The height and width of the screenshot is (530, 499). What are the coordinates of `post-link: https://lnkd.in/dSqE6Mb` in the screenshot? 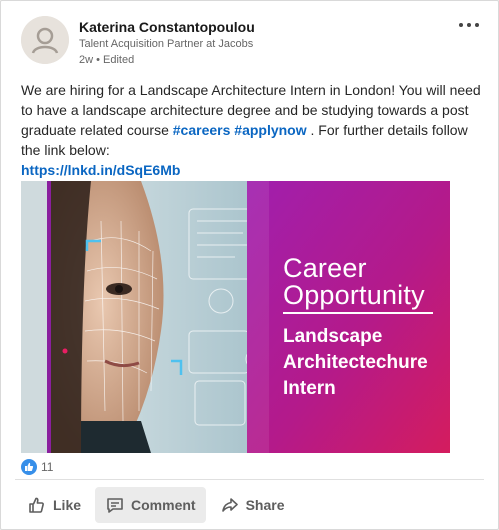 It's located at (252, 170).